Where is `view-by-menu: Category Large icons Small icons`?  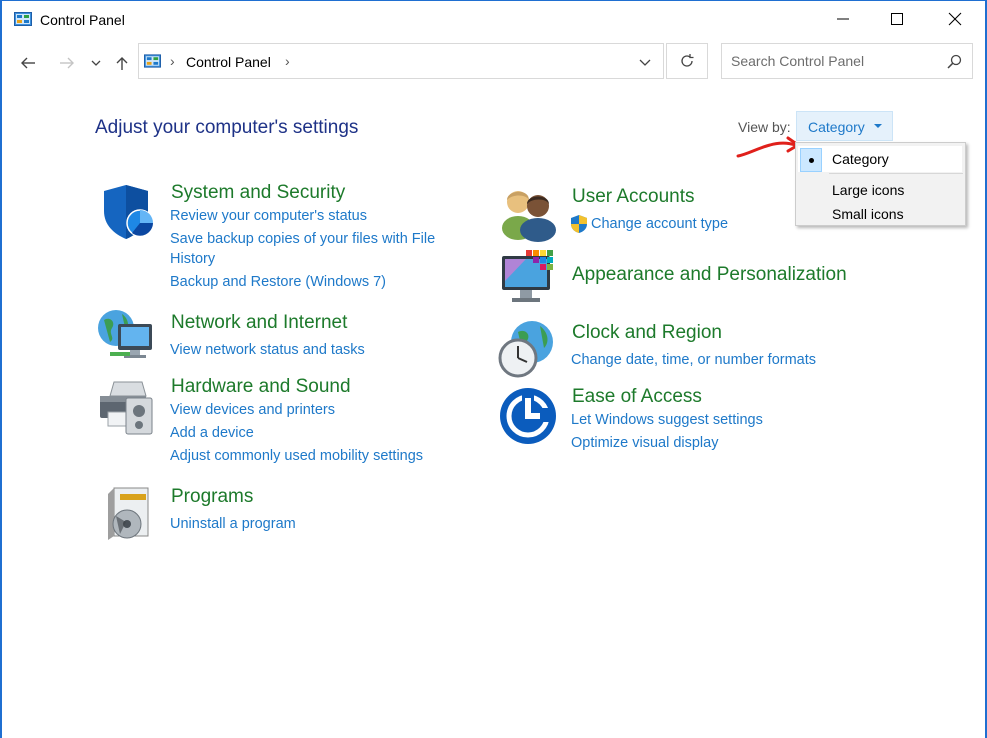
view-by-menu: Category Large icons Small icons is located at coordinates (880, 184).